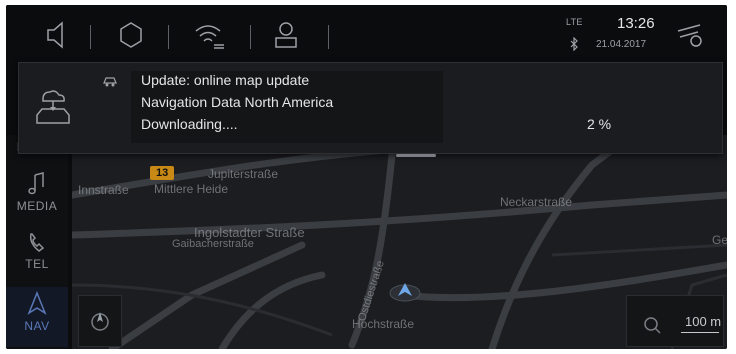  What do you see at coordinates (574, 22) in the screenshot?
I see `lte-icon: LTE` at bounding box center [574, 22].